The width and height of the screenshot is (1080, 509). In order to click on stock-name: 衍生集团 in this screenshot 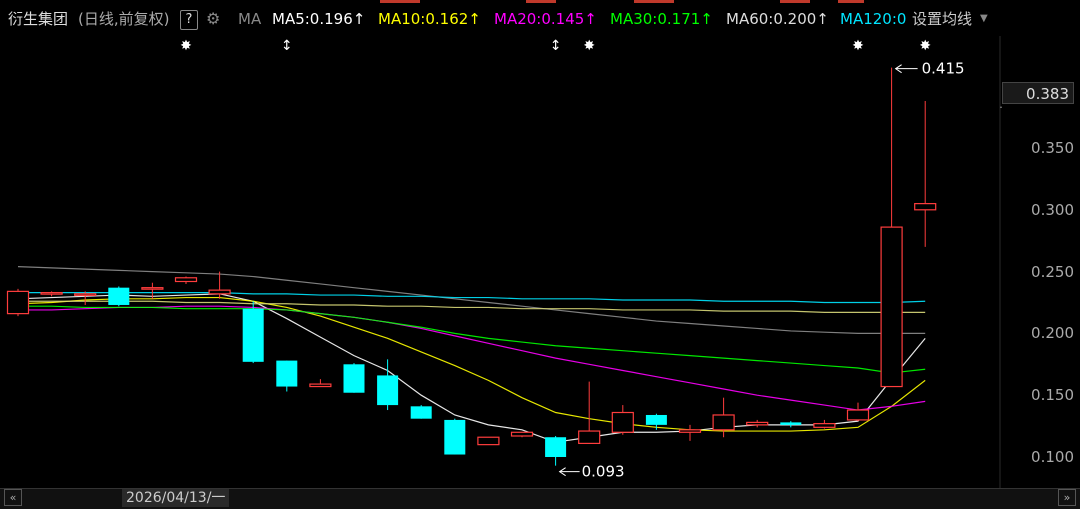, I will do `click(38, 19)`.